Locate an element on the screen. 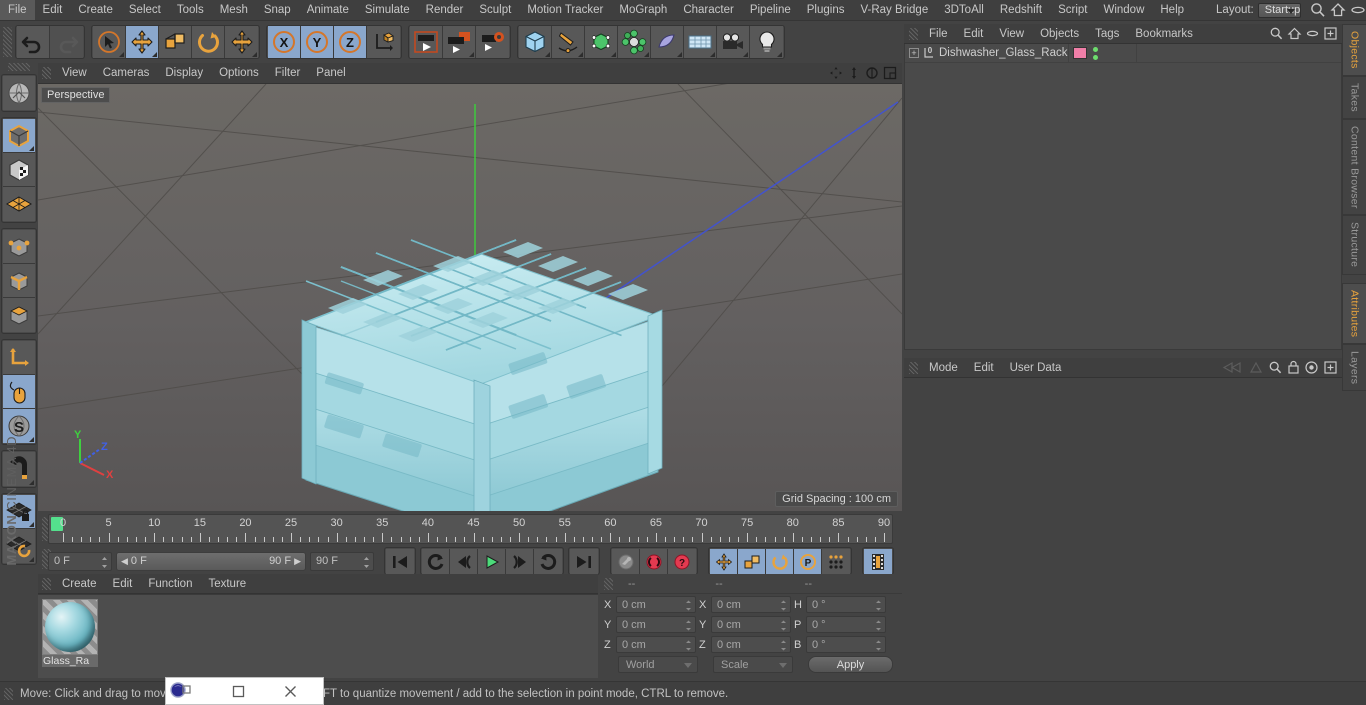  tab-layers: Layers is located at coordinates (1354, 368).